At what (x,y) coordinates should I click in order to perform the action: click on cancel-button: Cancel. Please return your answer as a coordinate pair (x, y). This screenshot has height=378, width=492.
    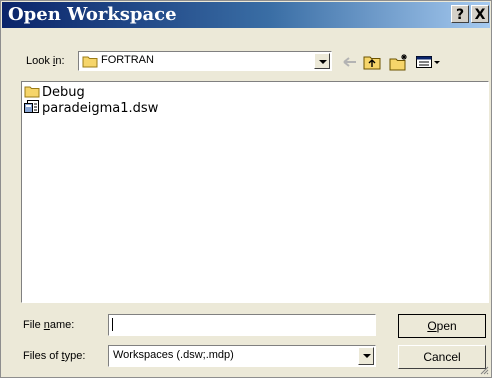
    Looking at the image, I should click on (442, 357).